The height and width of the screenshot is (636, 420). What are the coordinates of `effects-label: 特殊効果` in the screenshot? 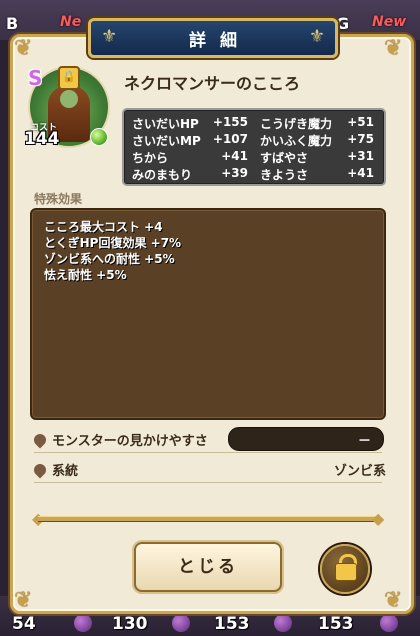 It's located at (58, 199).